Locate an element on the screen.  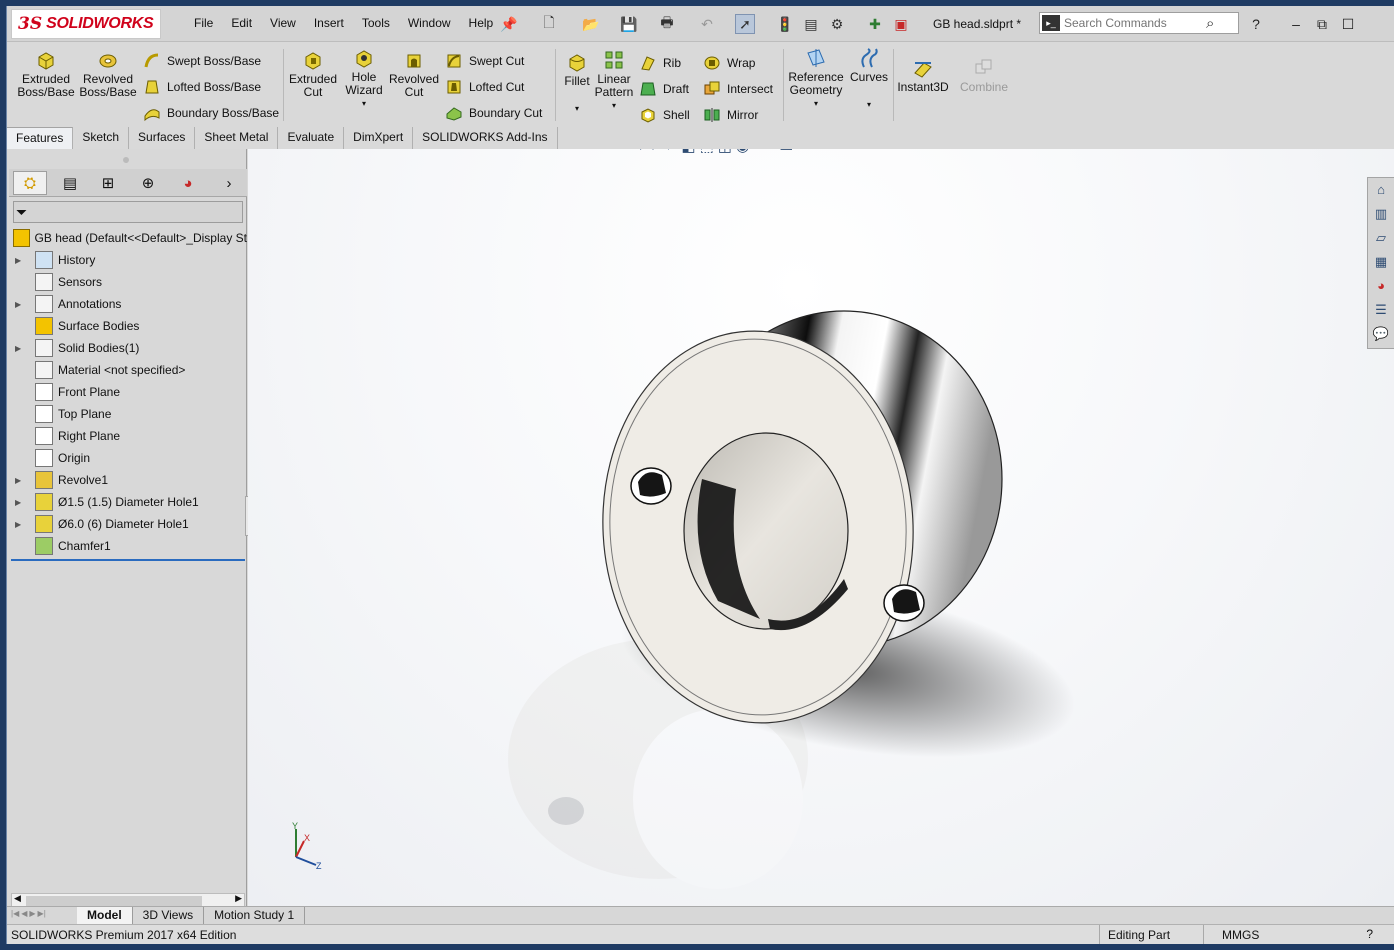
tree-item: ▶ History is located at coordinates (128, 260).